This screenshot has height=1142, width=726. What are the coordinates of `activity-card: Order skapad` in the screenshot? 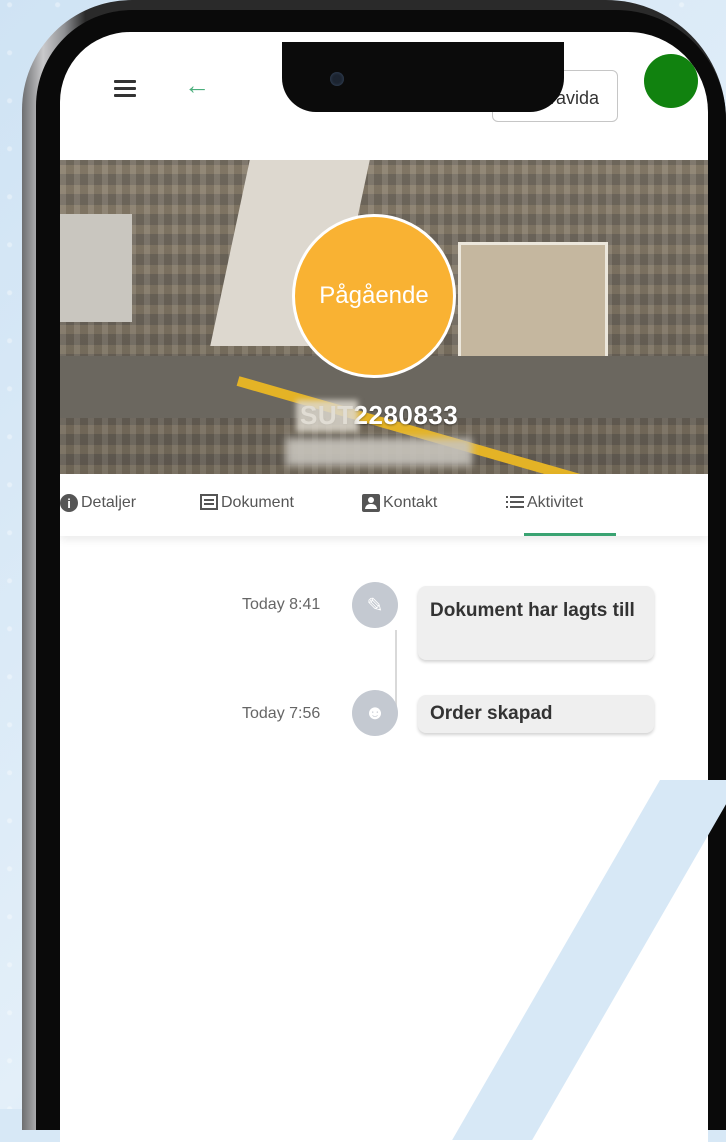 It's located at (536, 714).